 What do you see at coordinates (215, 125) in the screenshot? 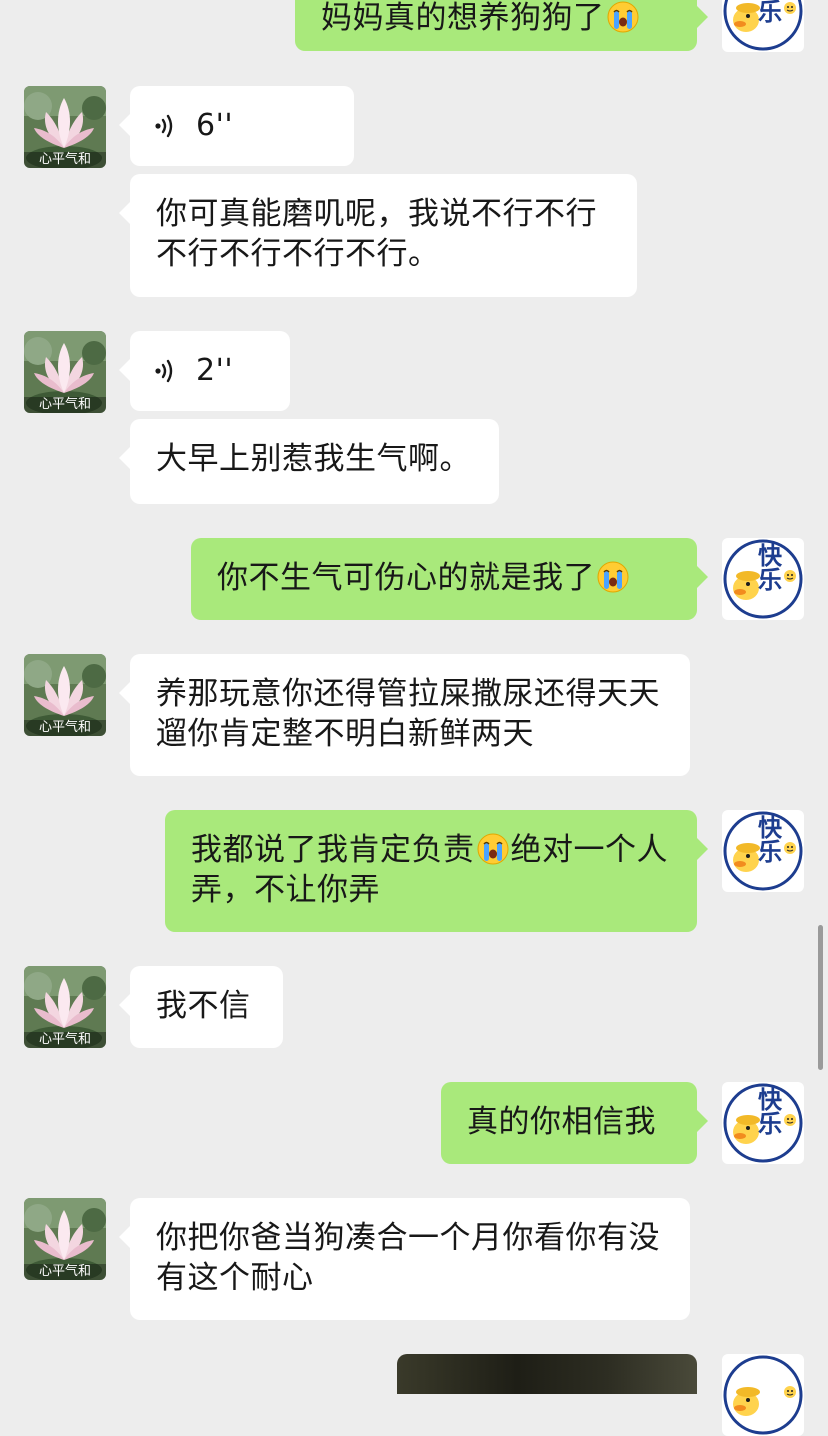
I see `voice-duration: 6''` at bounding box center [215, 125].